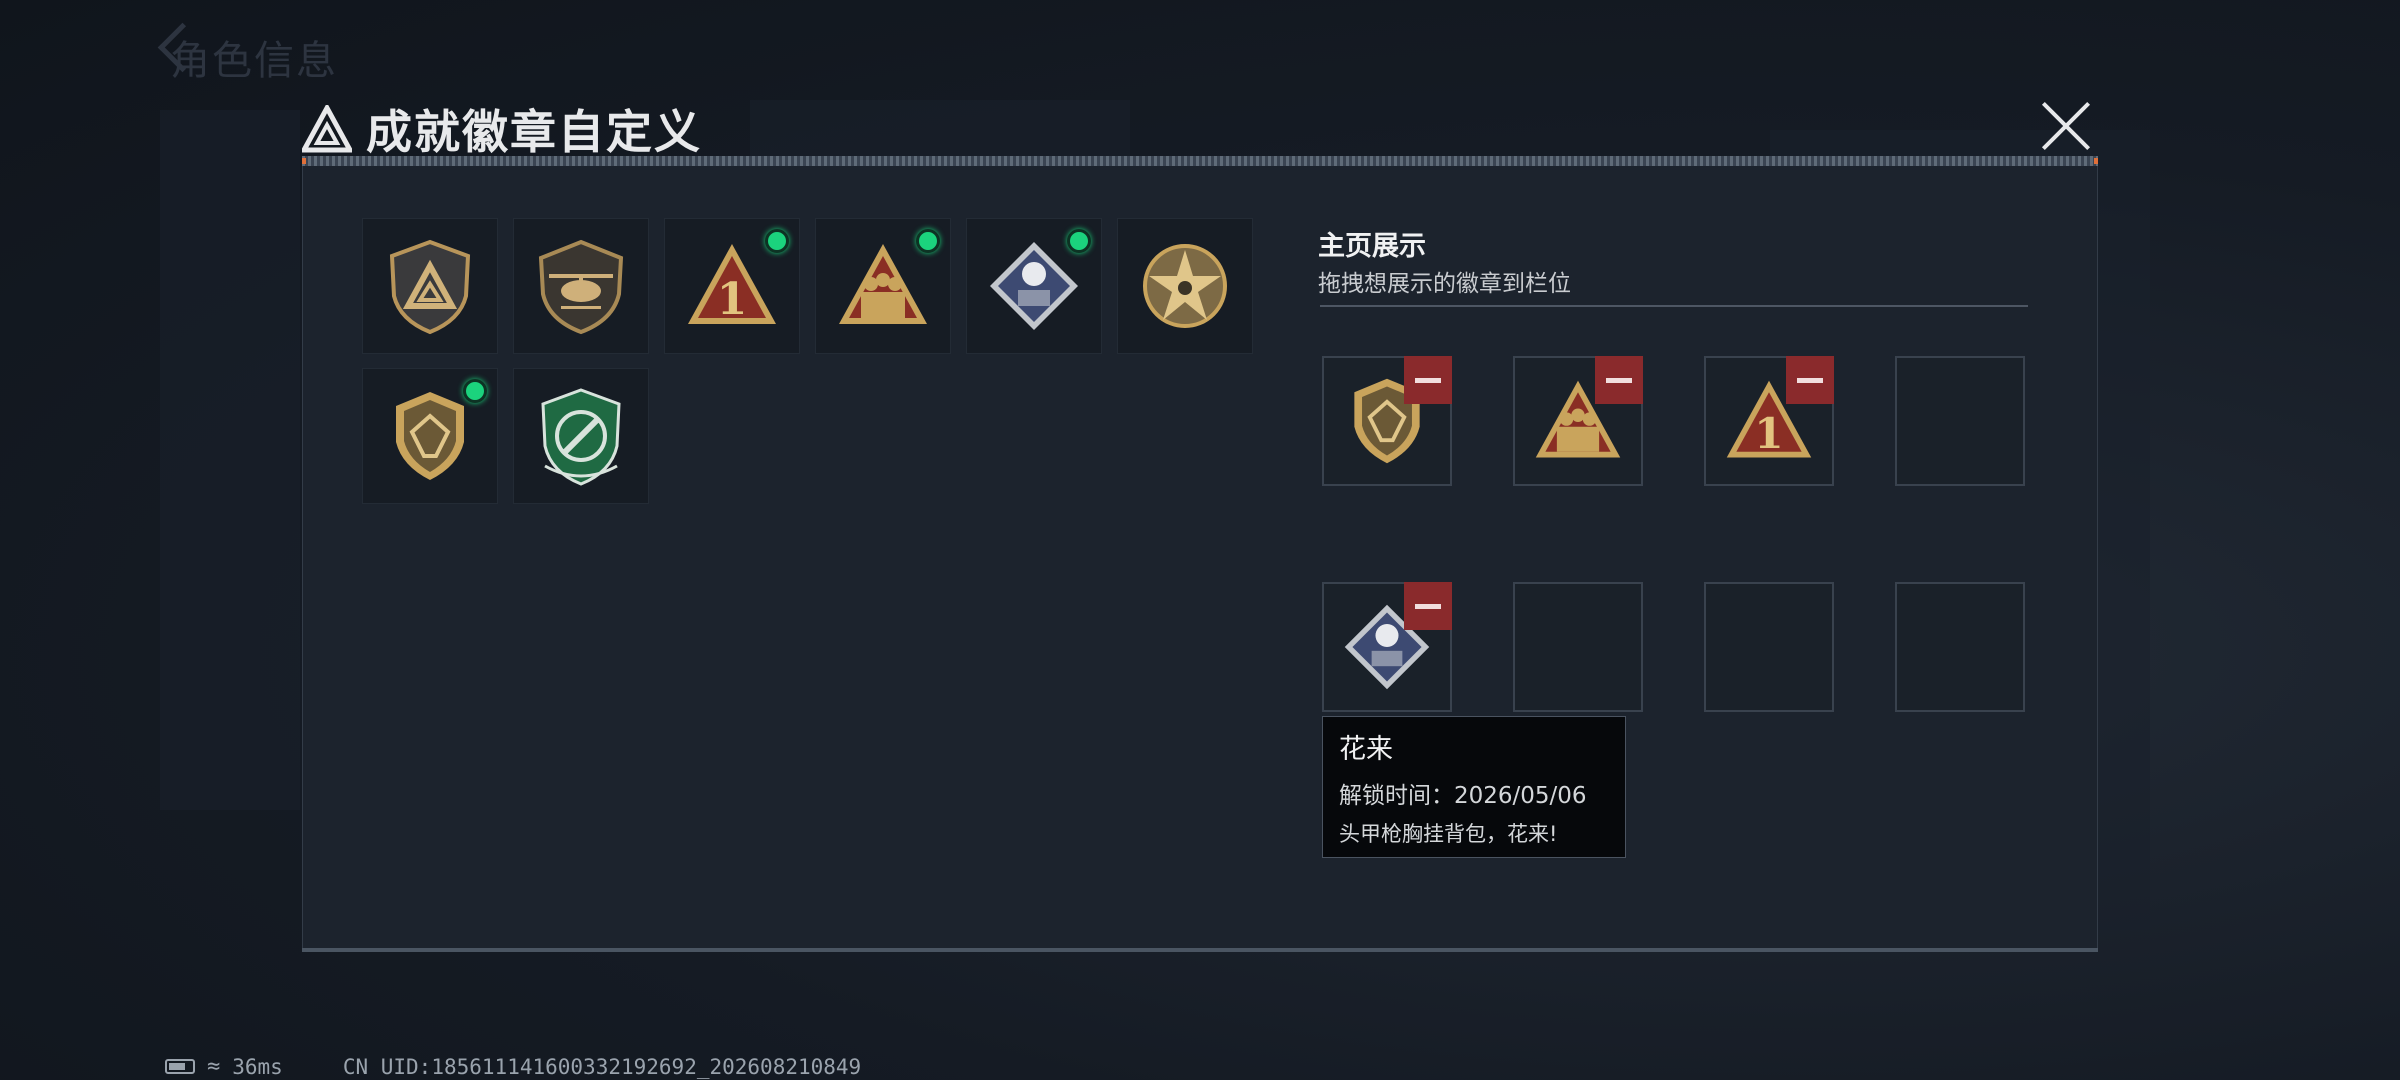 The image size is (2400, 1080). I want to click on tooltip-badge-name: 花来, so click(1366, 749).